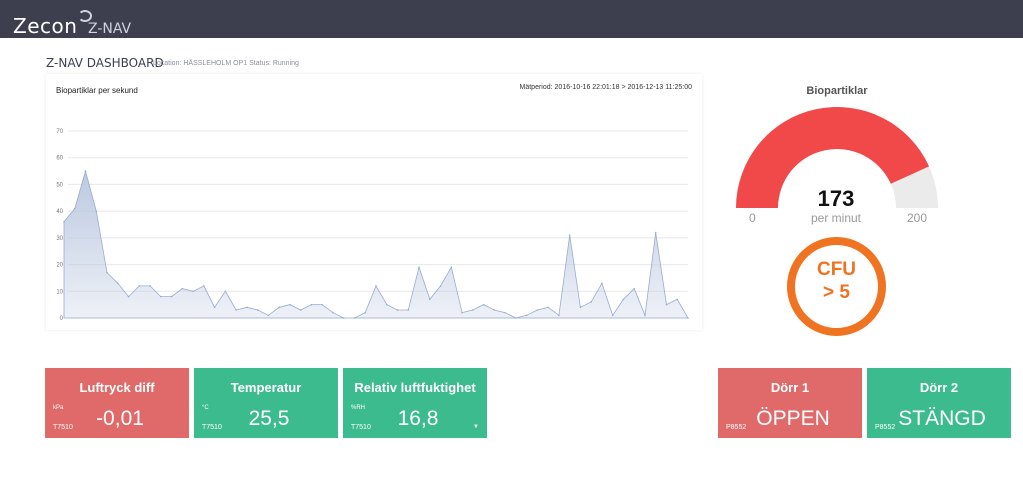  I want to click on tile-title: Dörr 1, so click(790, 387).